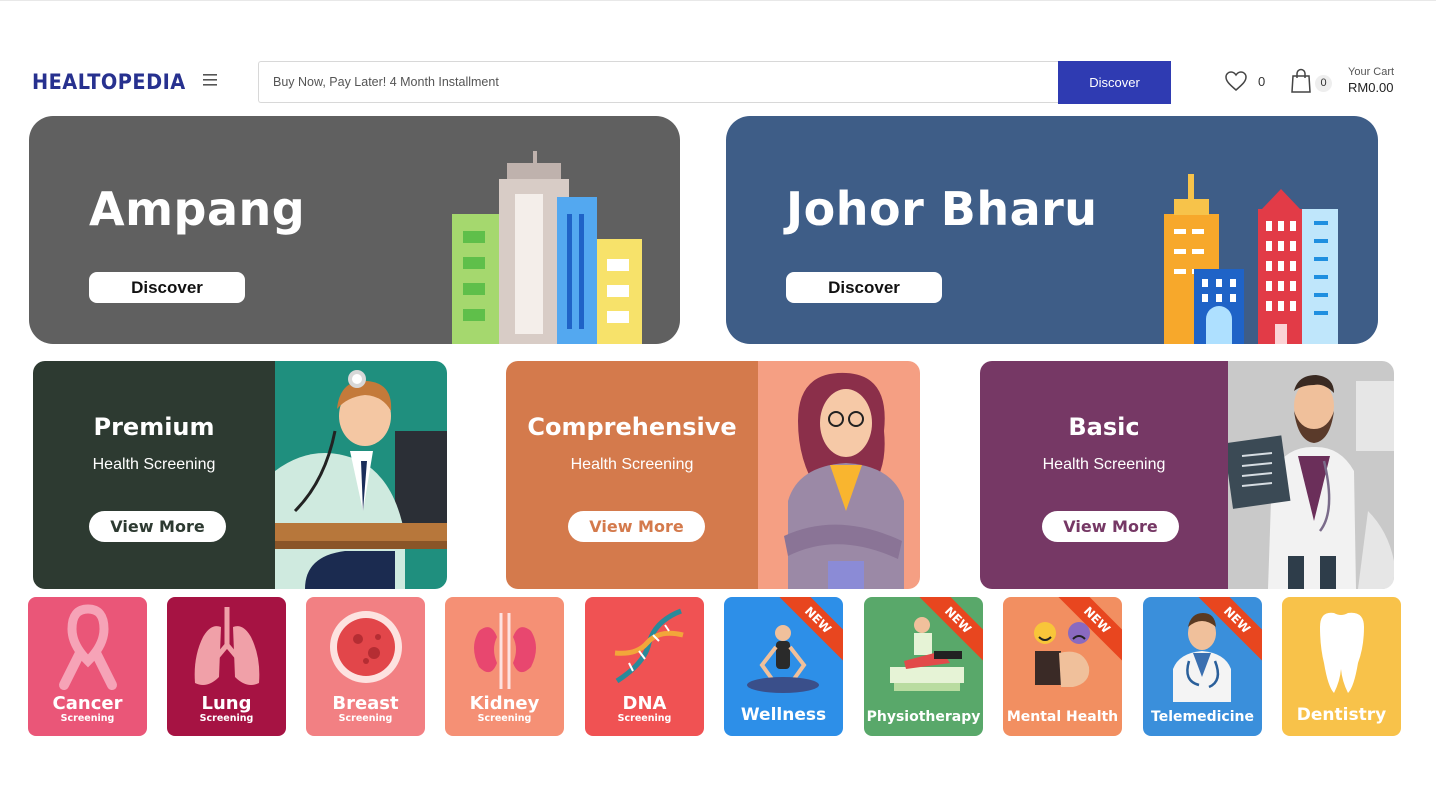 The image size is (1436, 804). I want to click on search-discover-button: Discover, so click(1114, 82).